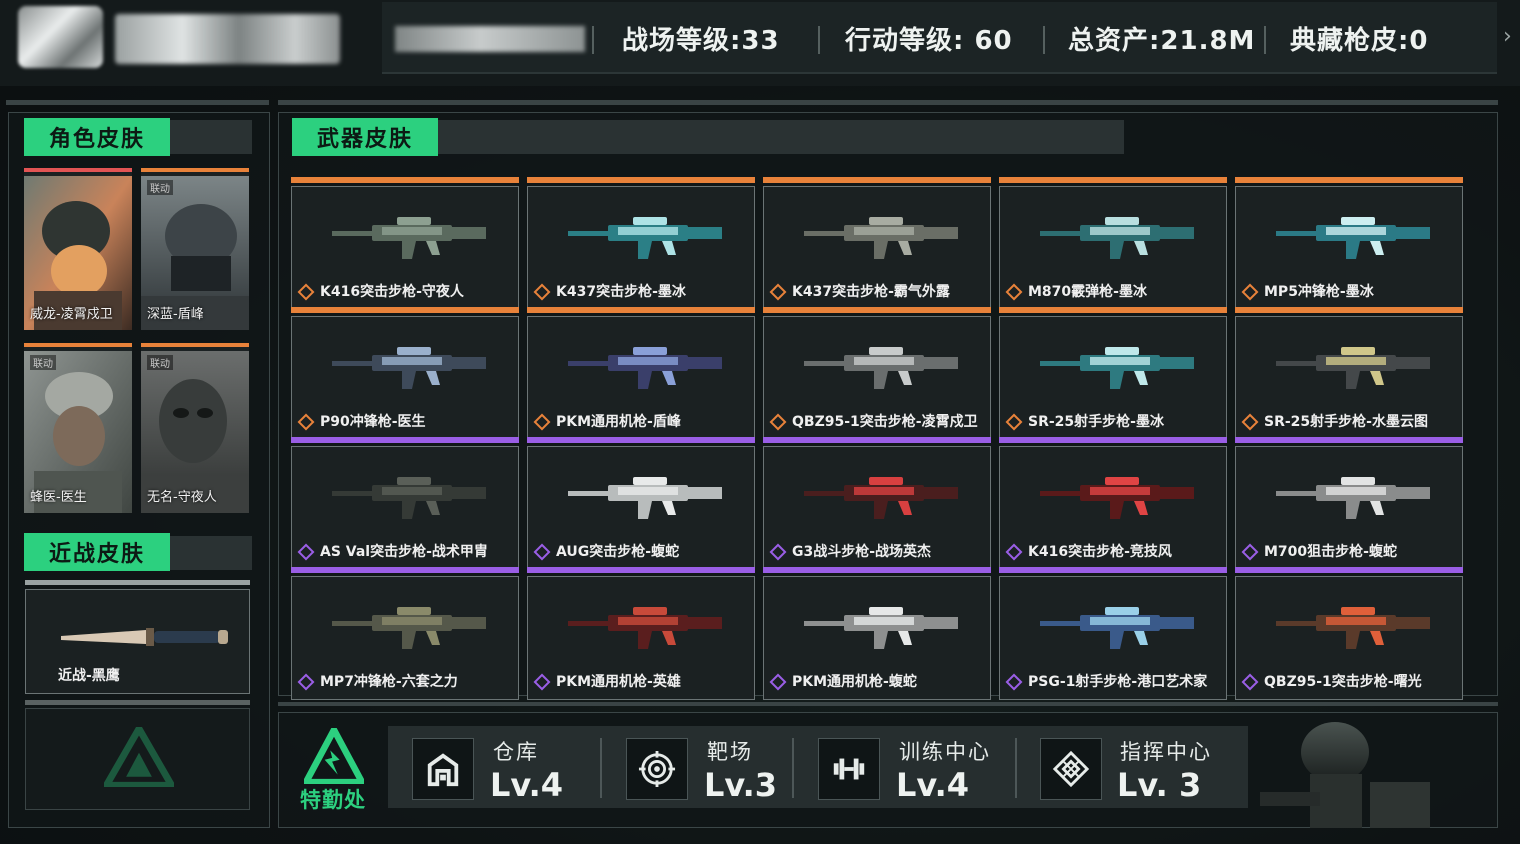 The image size is (1520, 844). I want to click on weapon-skin-name: K416突击步枪-竞技风, so click(1100, 552).